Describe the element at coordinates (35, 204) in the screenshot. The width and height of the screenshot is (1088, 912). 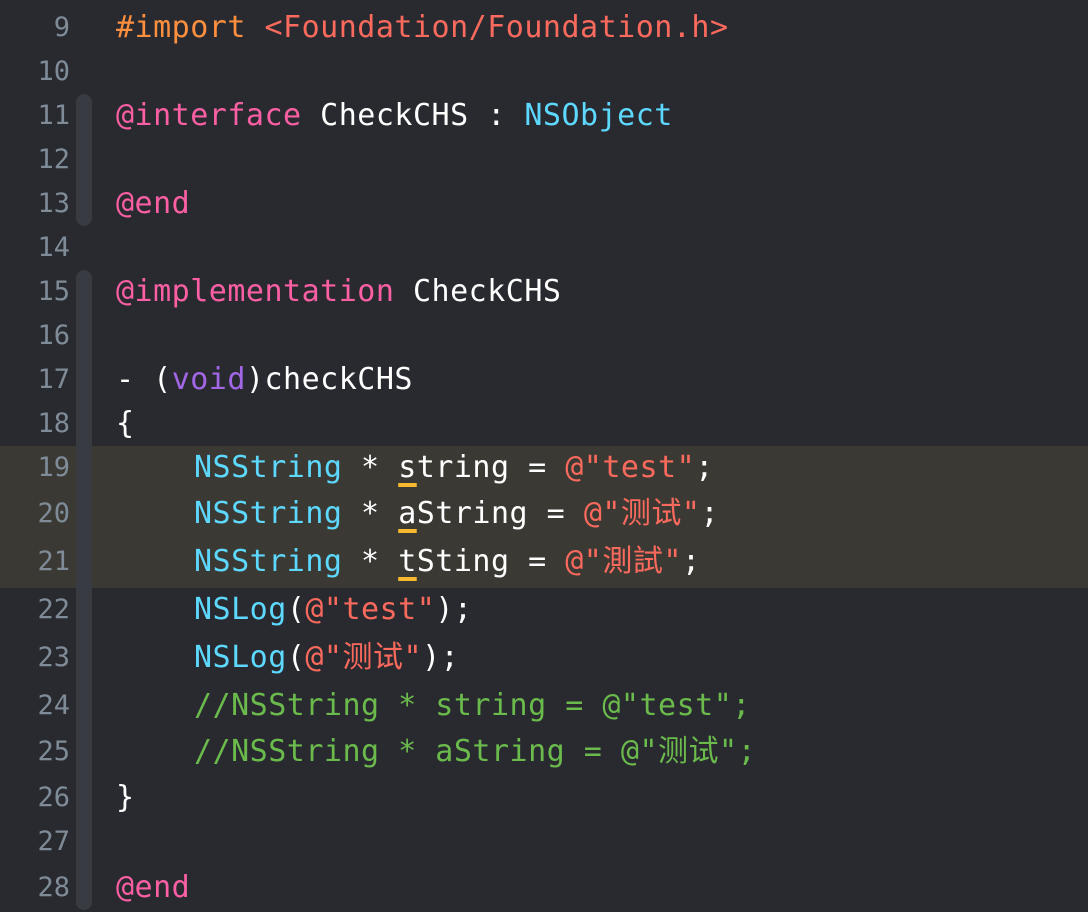
I see `line-number: 13` at that location.